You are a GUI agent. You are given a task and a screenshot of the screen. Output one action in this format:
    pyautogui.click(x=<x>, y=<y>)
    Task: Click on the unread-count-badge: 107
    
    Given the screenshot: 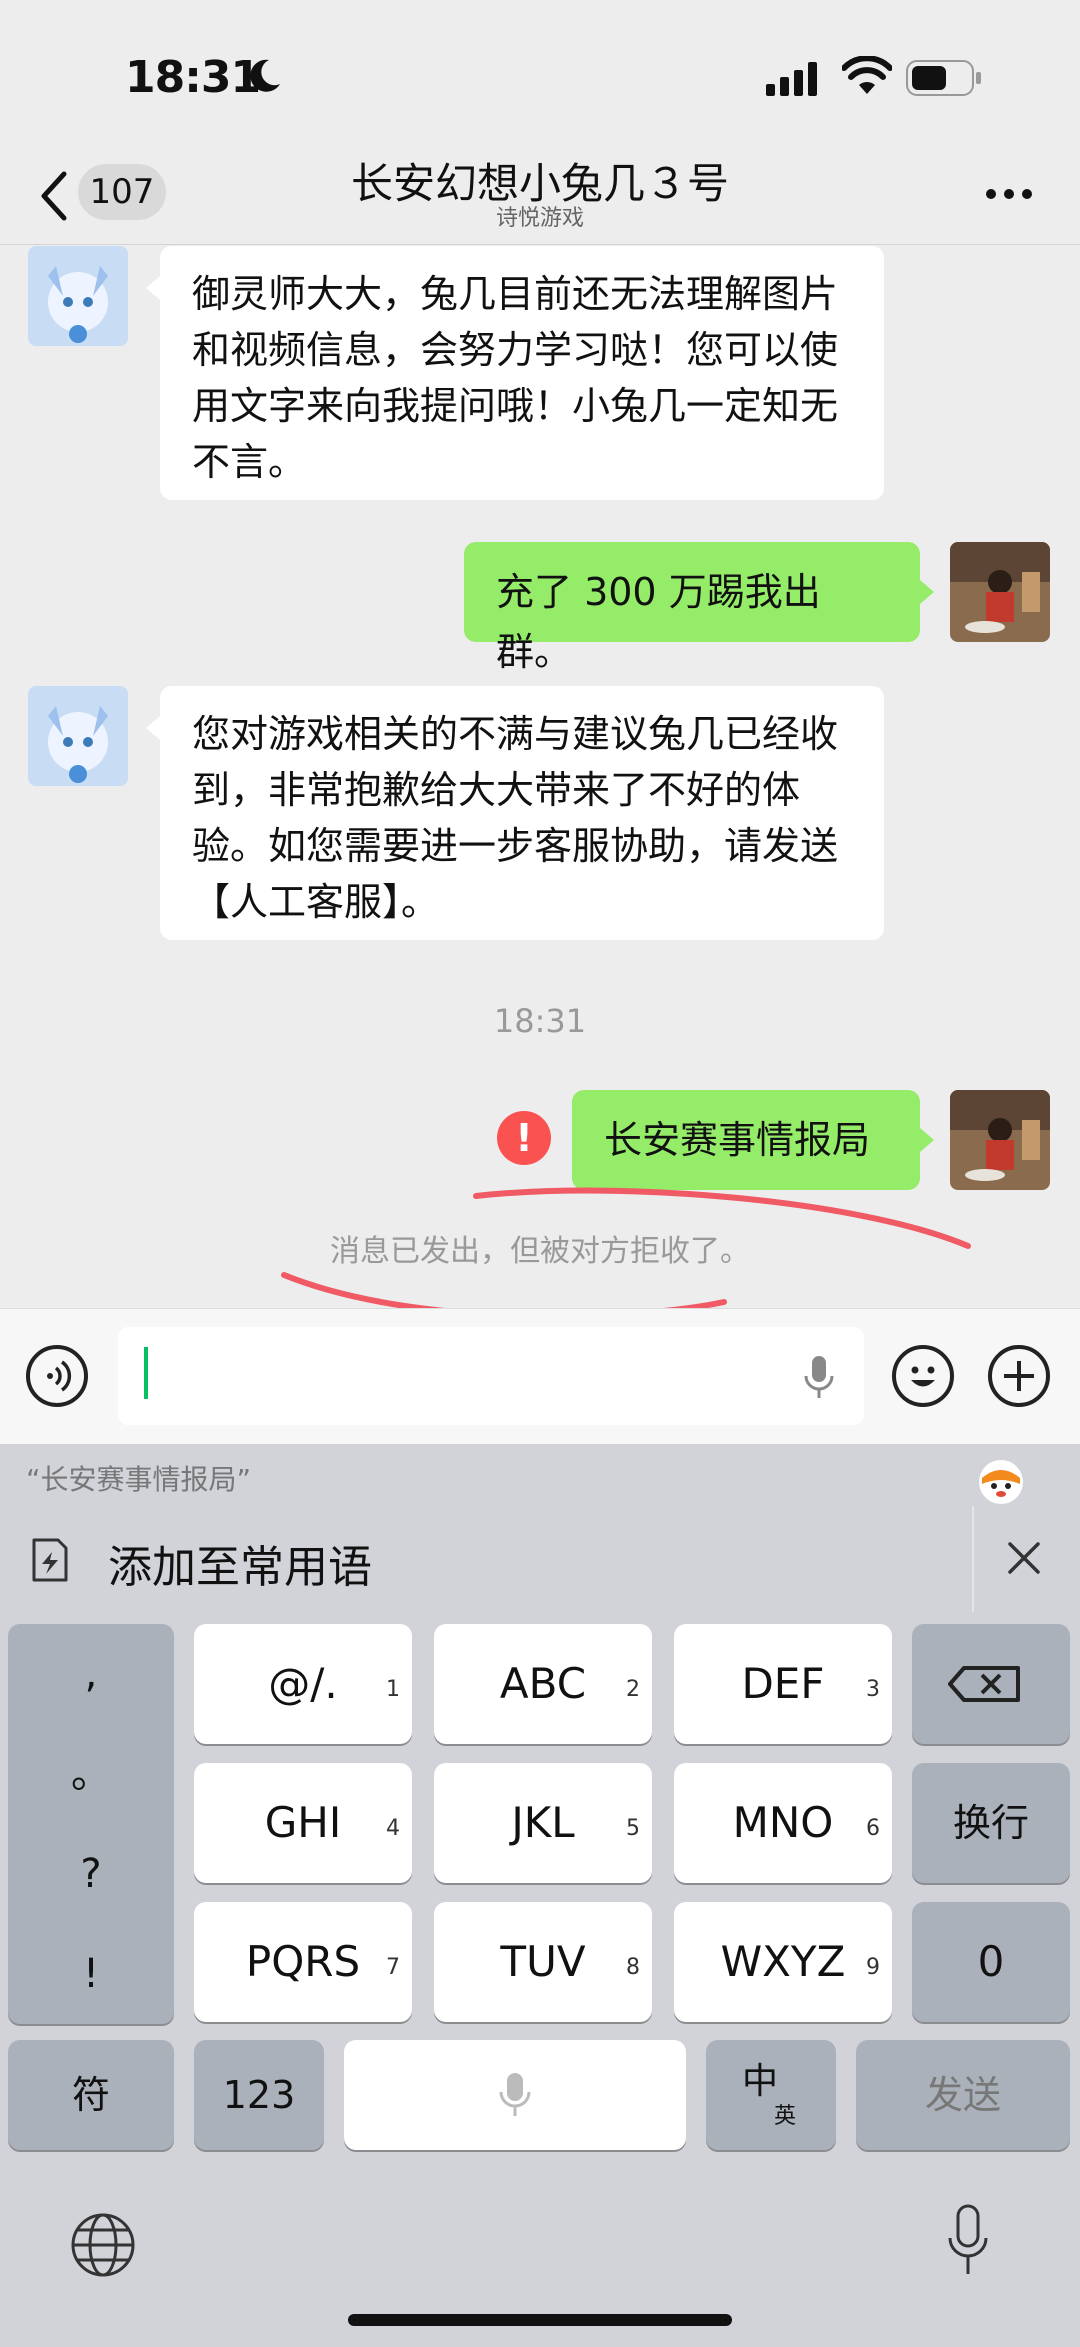 What is the action you would take?
    pyautogui.click(x=122, y=192)
    